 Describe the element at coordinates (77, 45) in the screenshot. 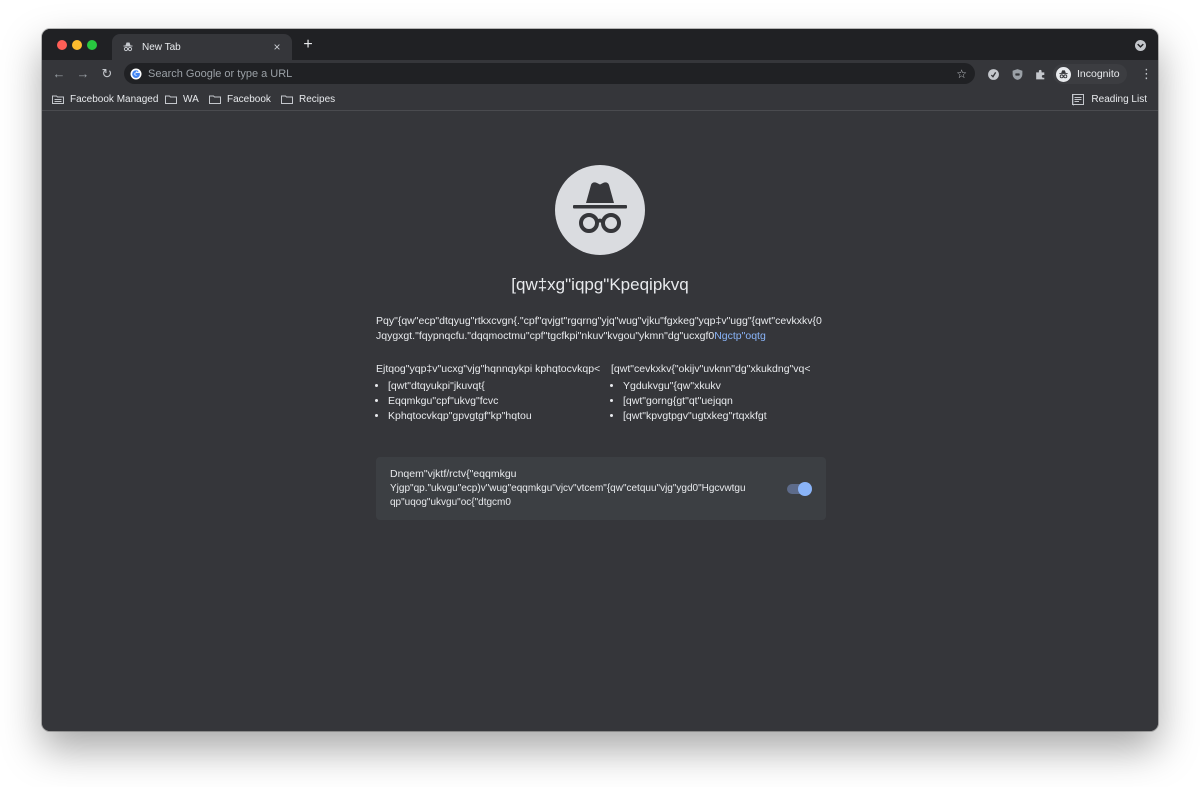

I see `minimize-window-button` at that location.